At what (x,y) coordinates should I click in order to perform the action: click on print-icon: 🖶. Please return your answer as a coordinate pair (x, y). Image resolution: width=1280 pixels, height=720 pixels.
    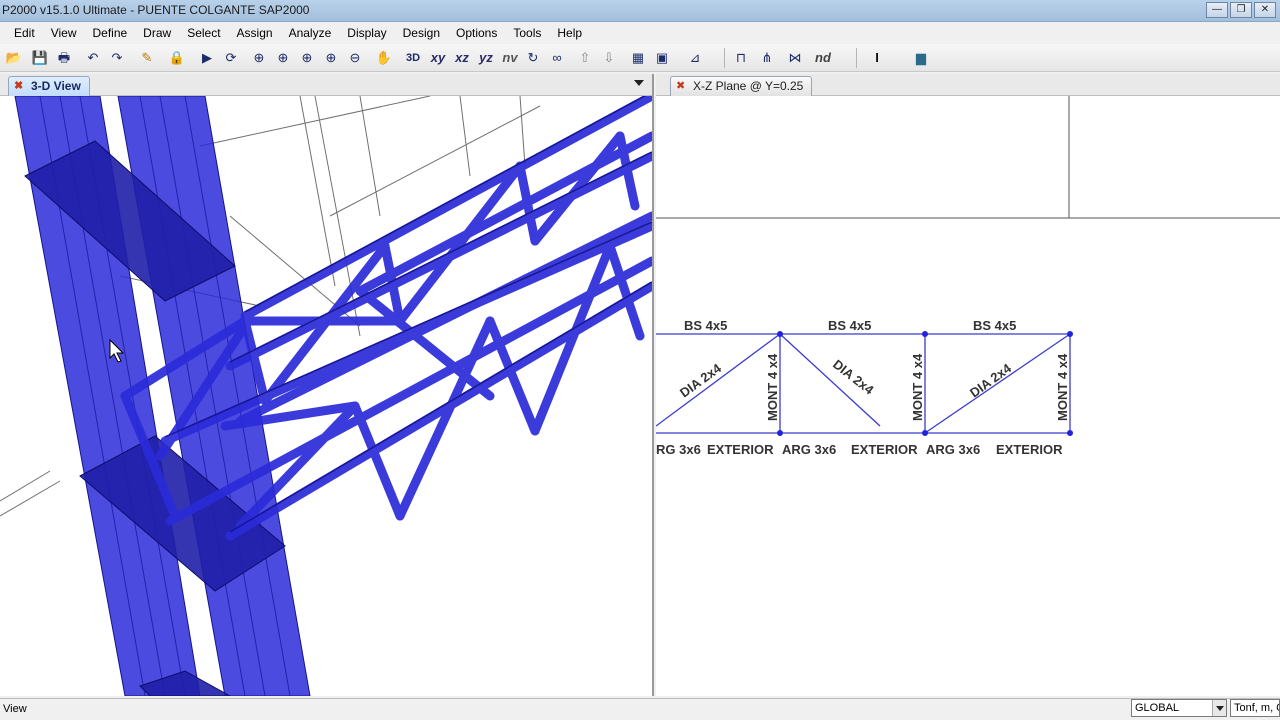
    Looking at the image, I should click on (64, 58).